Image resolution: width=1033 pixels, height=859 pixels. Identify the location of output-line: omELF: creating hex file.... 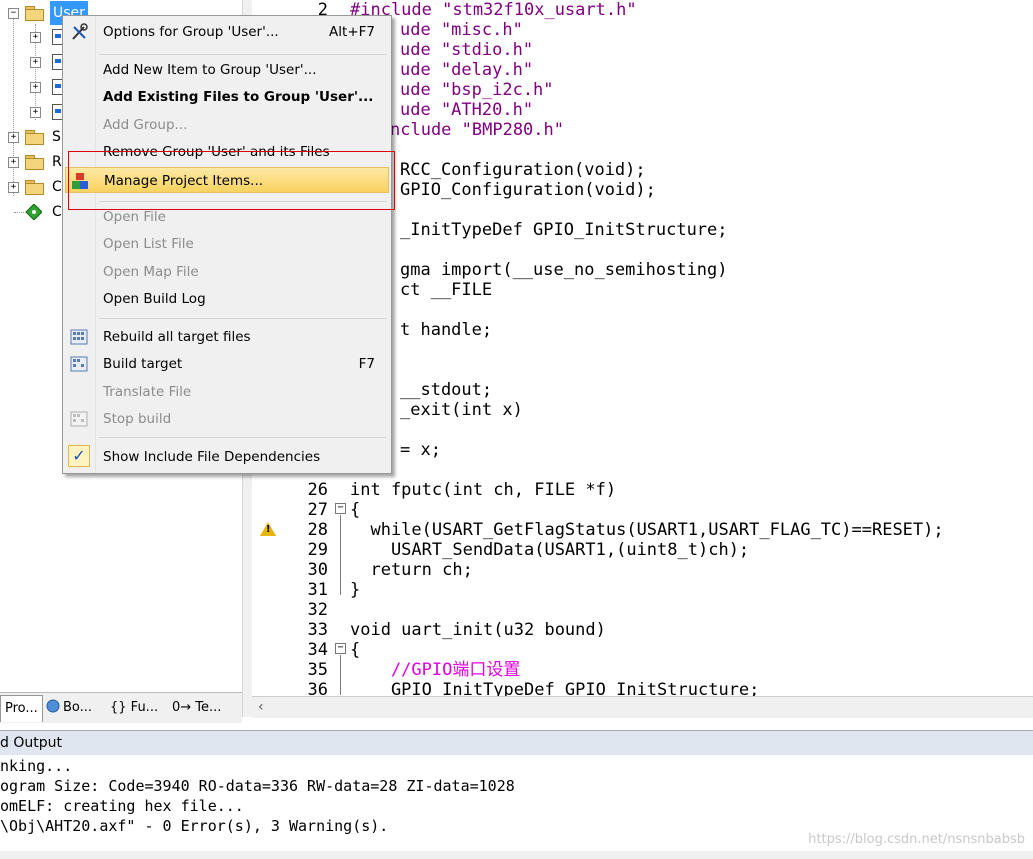
(122, 806).